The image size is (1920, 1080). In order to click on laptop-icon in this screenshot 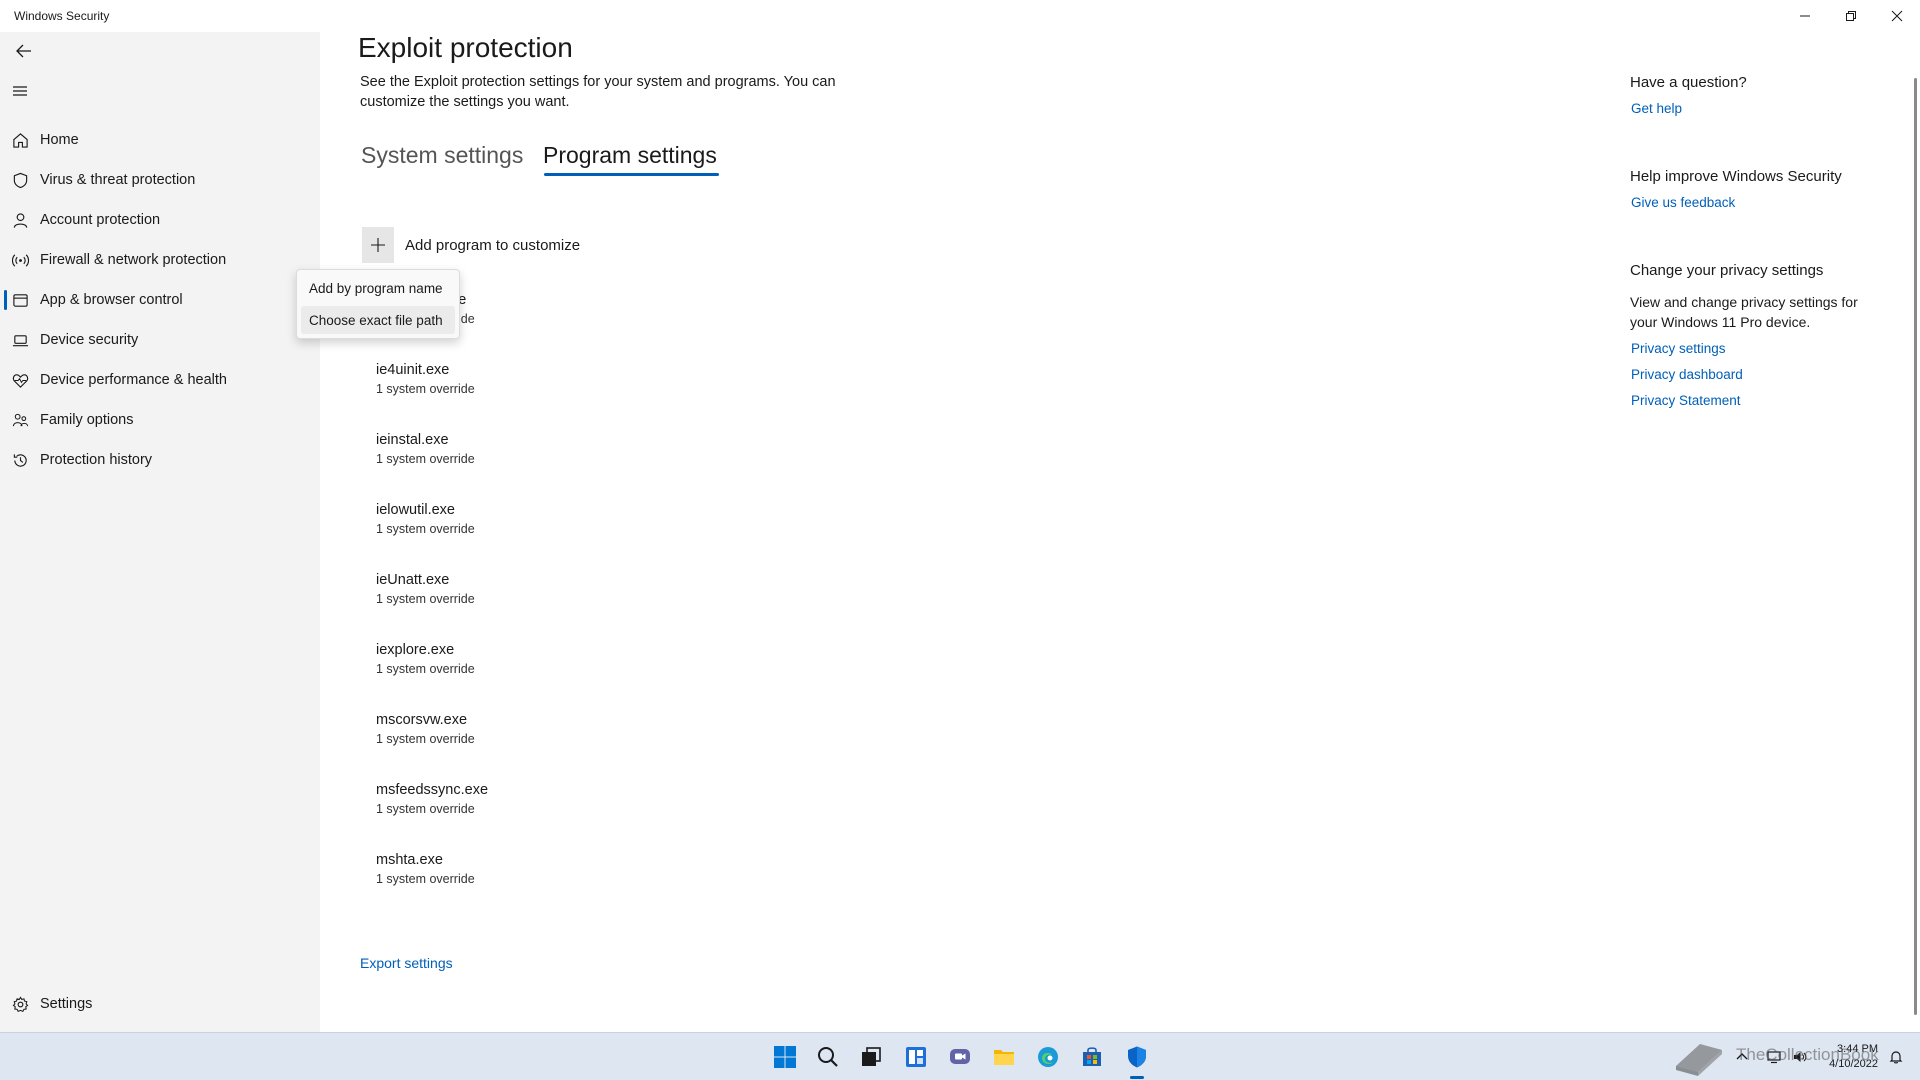, I will do `click(20, 340)`.